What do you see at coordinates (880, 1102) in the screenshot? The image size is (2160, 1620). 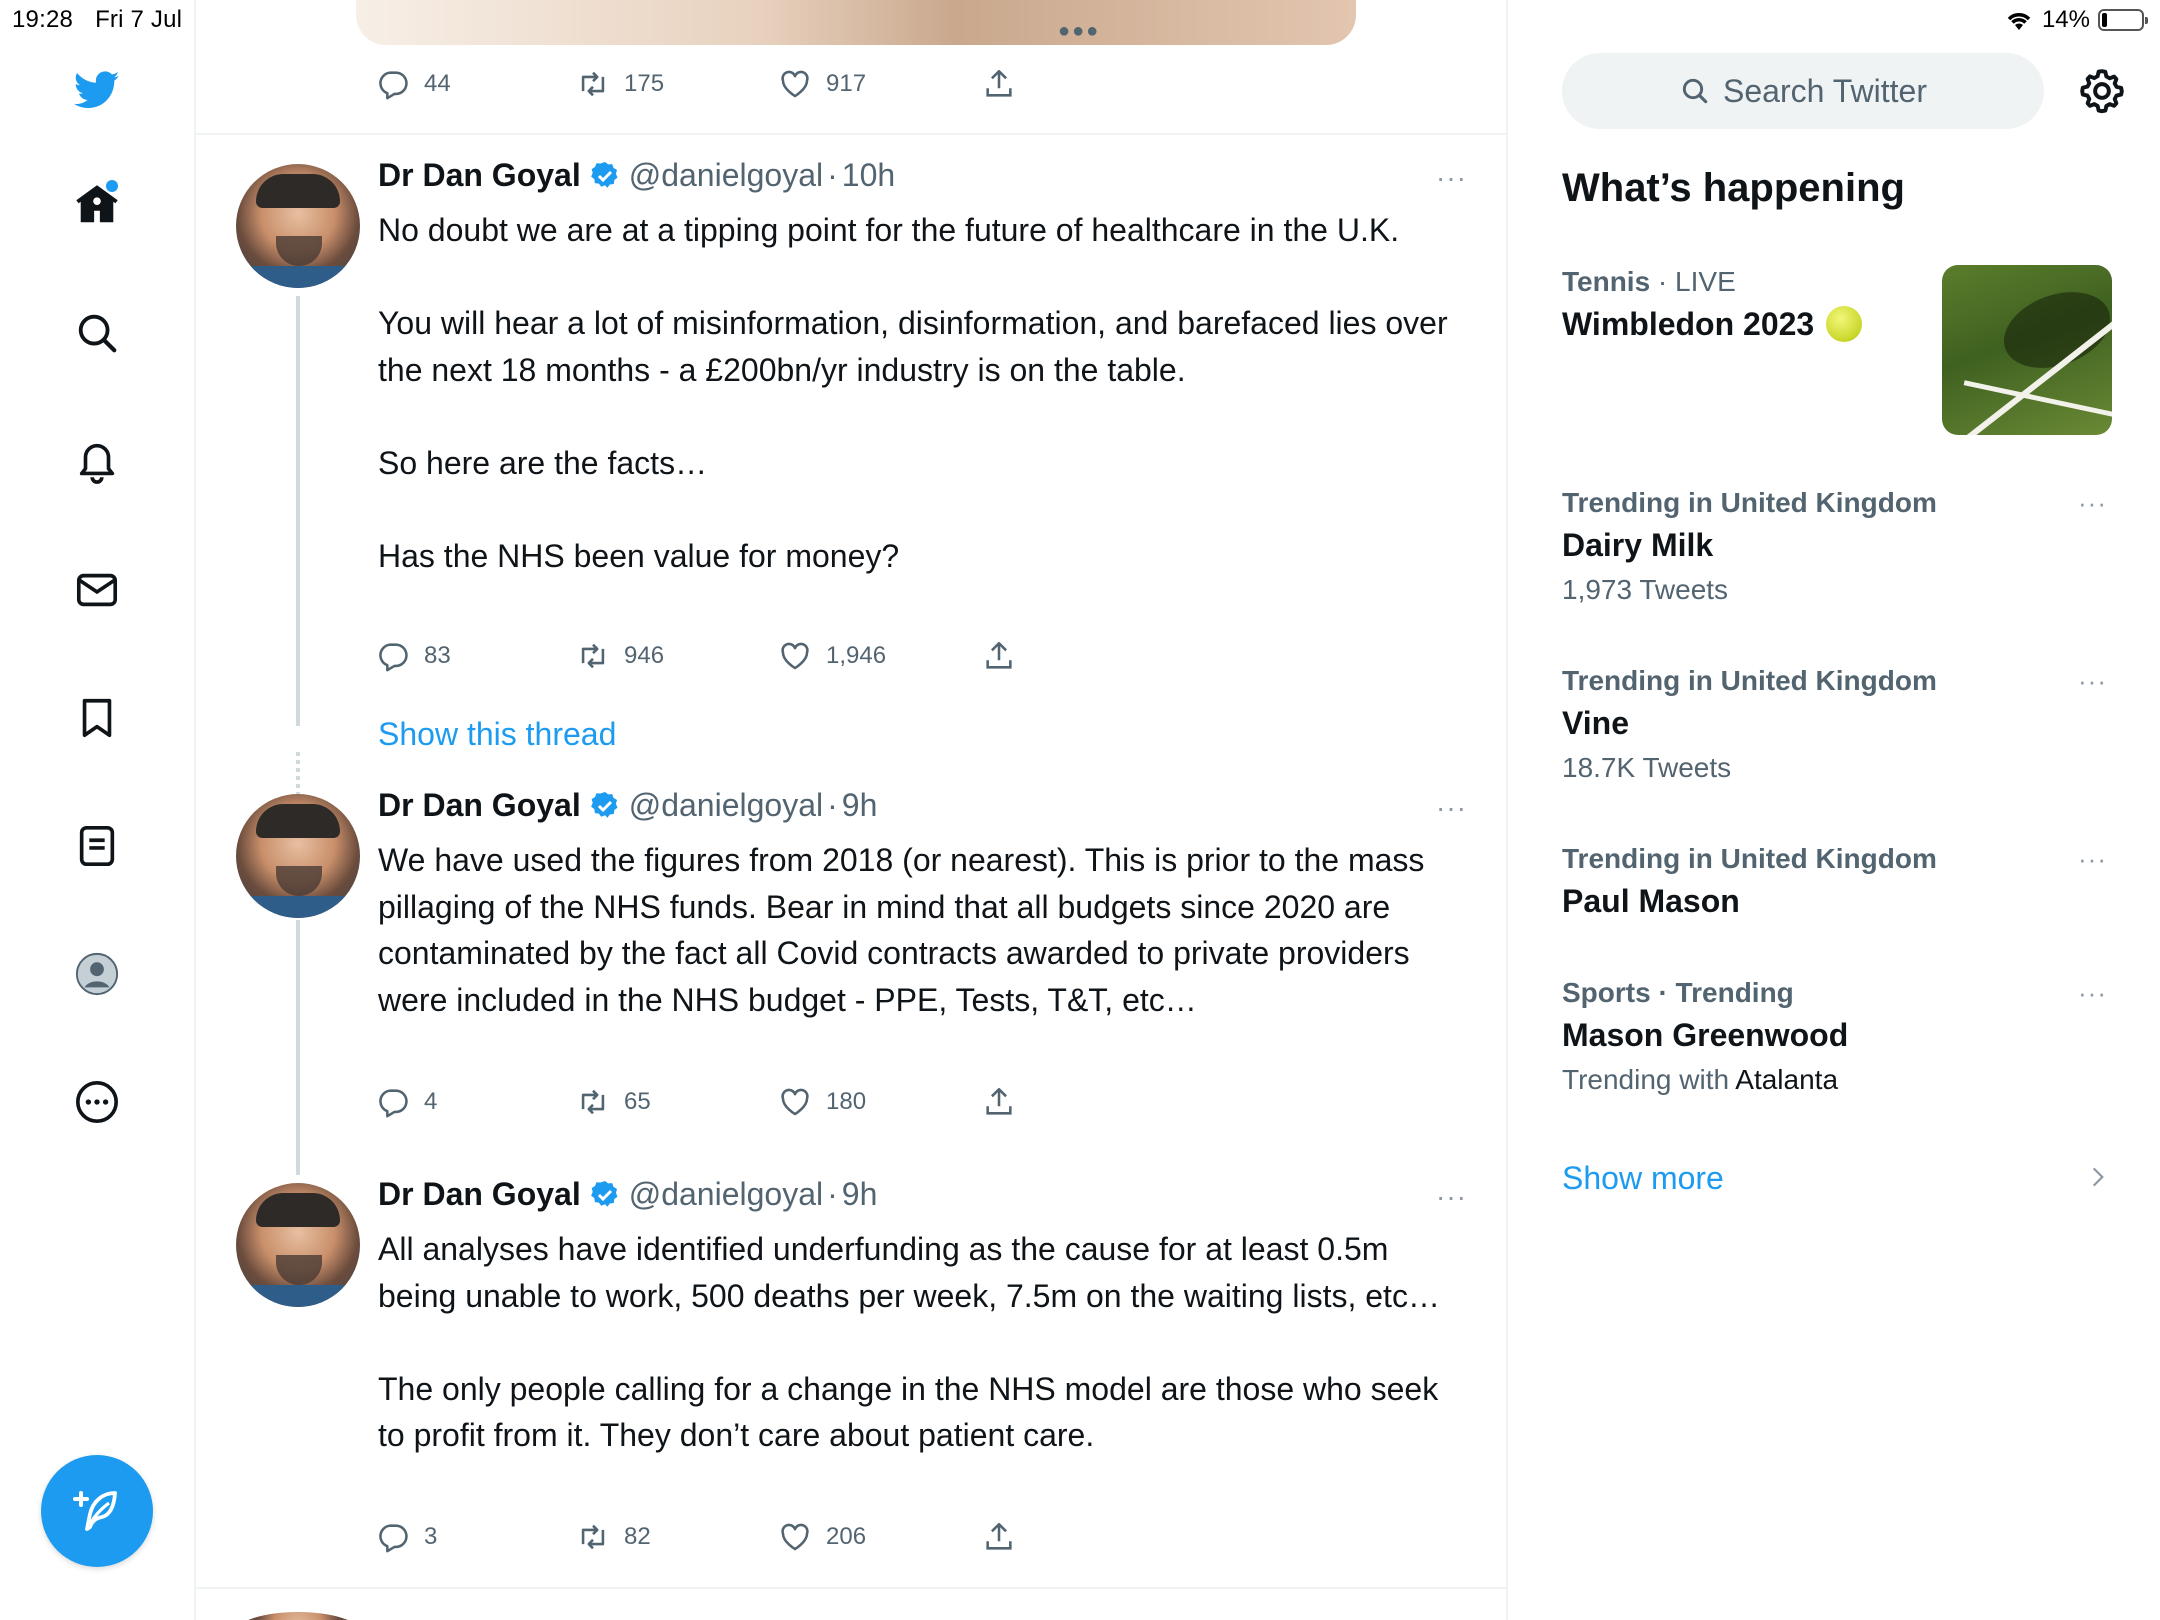 I see `like-button: 180` at bounding box center [880, 1102].